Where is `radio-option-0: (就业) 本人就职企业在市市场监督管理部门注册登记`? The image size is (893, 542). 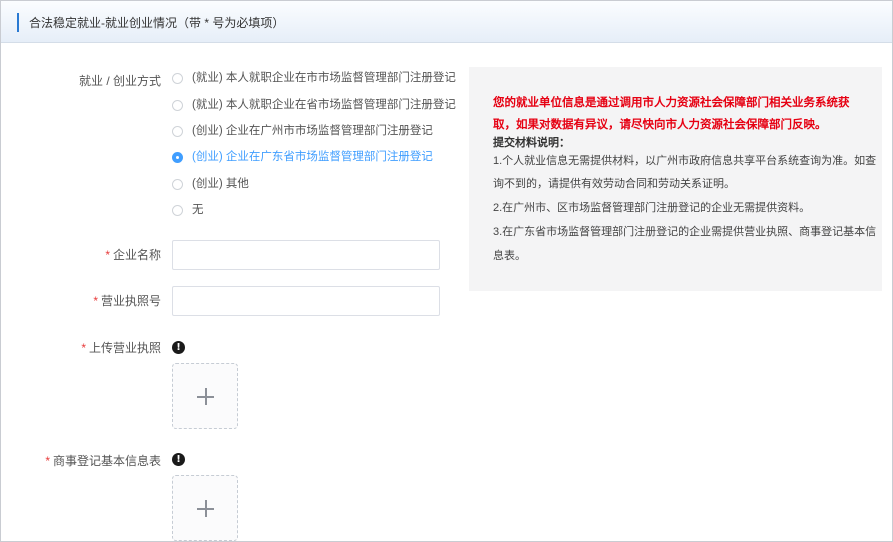 radio-option-0: (就业) 本人就职企业在市市场监督管理部门注册登记 is located at coordinates (314, 78).